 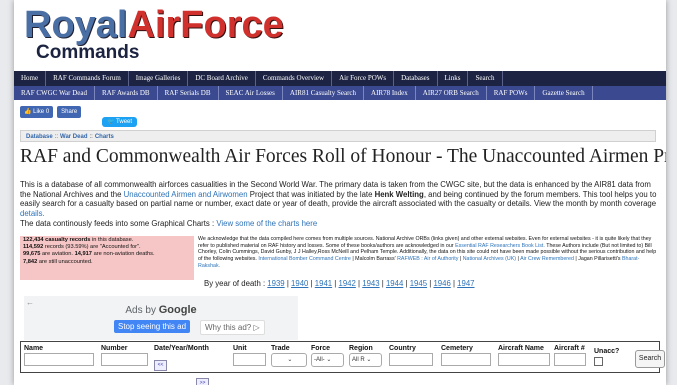 What do you see at coordinates (451, 93) in the screenshot?
I see `nav-air27: AIR27 ORB Search` at bounding box center [451, 93].